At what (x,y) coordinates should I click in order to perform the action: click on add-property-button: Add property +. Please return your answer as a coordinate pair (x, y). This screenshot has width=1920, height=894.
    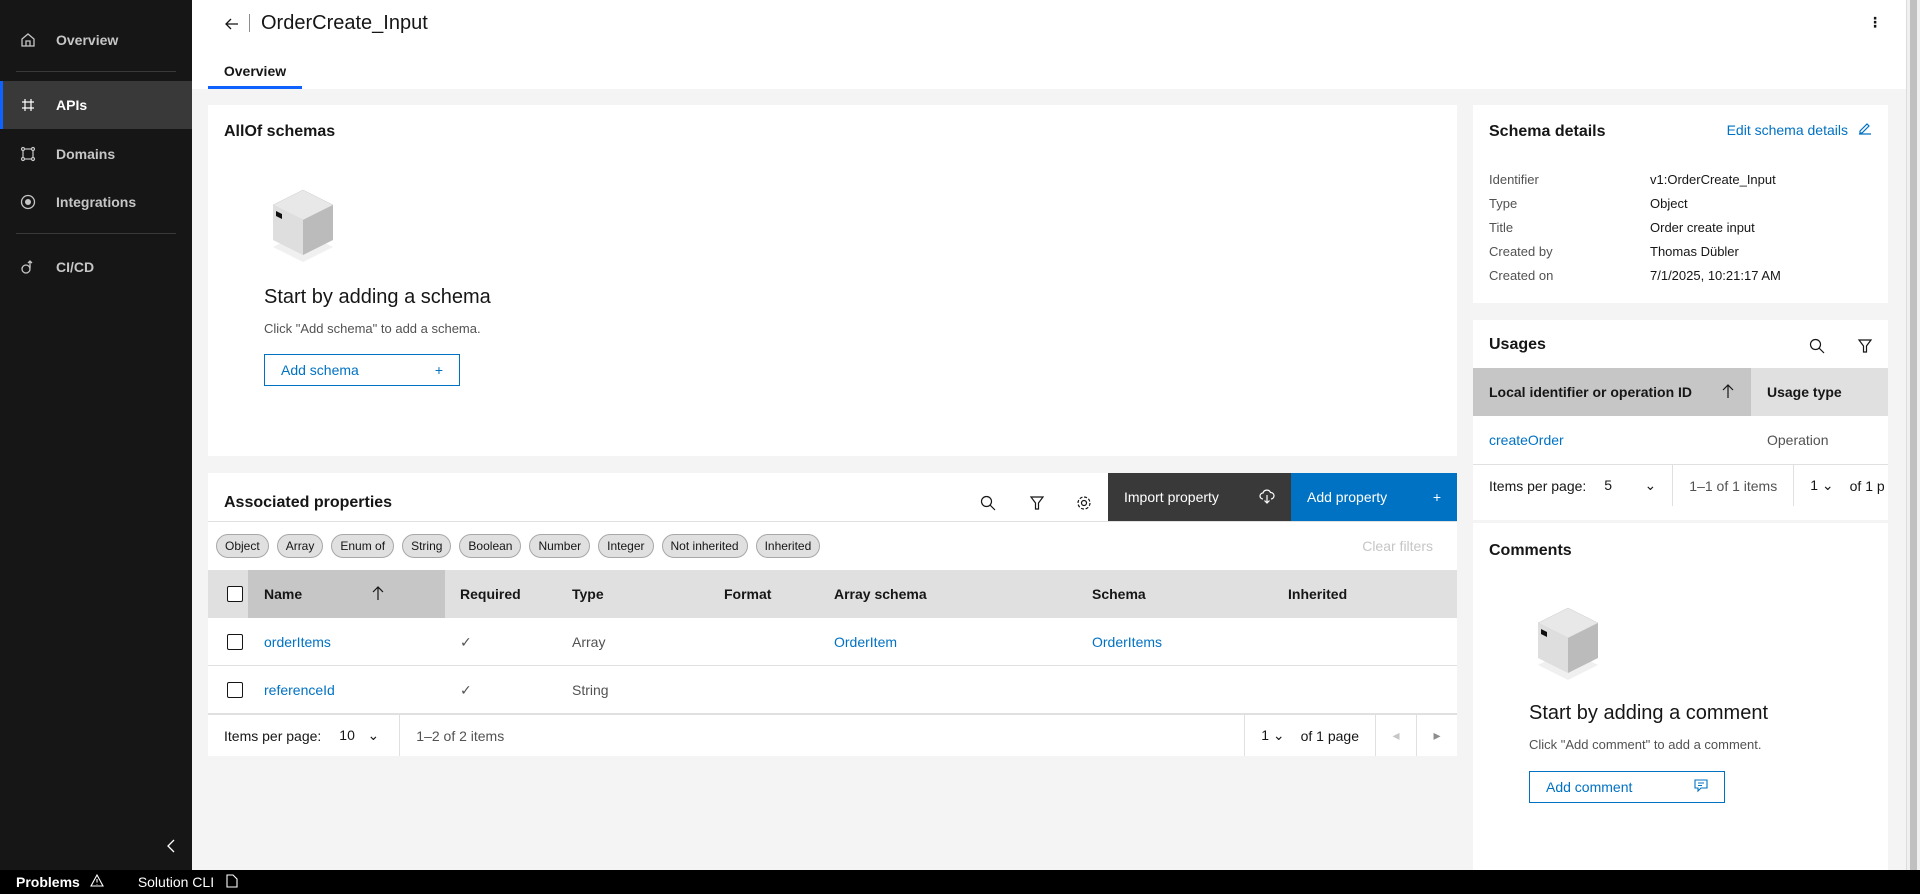
    Looking at the image, I should click on (1374, 497).